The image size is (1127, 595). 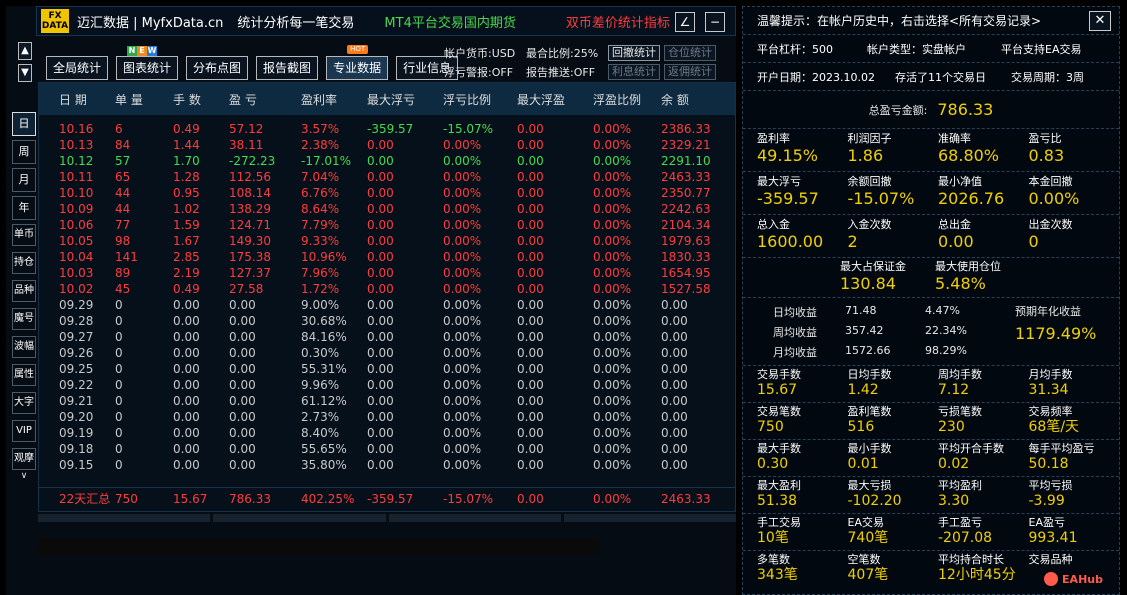 I want to click on chart-stats-button: N E W 图表统计, so click(x=147, y=63).